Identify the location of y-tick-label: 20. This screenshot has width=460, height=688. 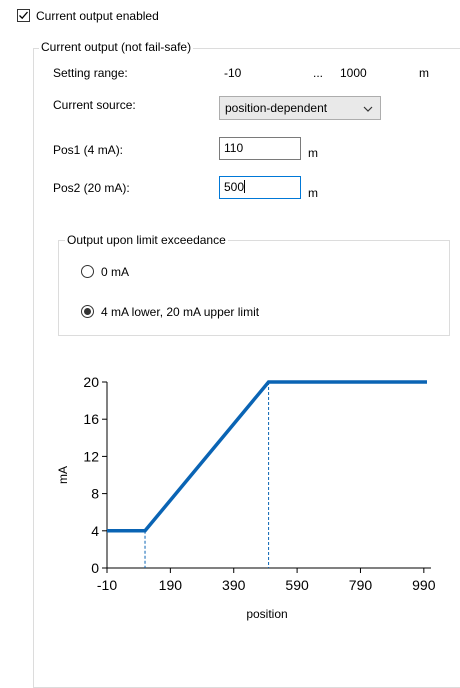
(91, 382).